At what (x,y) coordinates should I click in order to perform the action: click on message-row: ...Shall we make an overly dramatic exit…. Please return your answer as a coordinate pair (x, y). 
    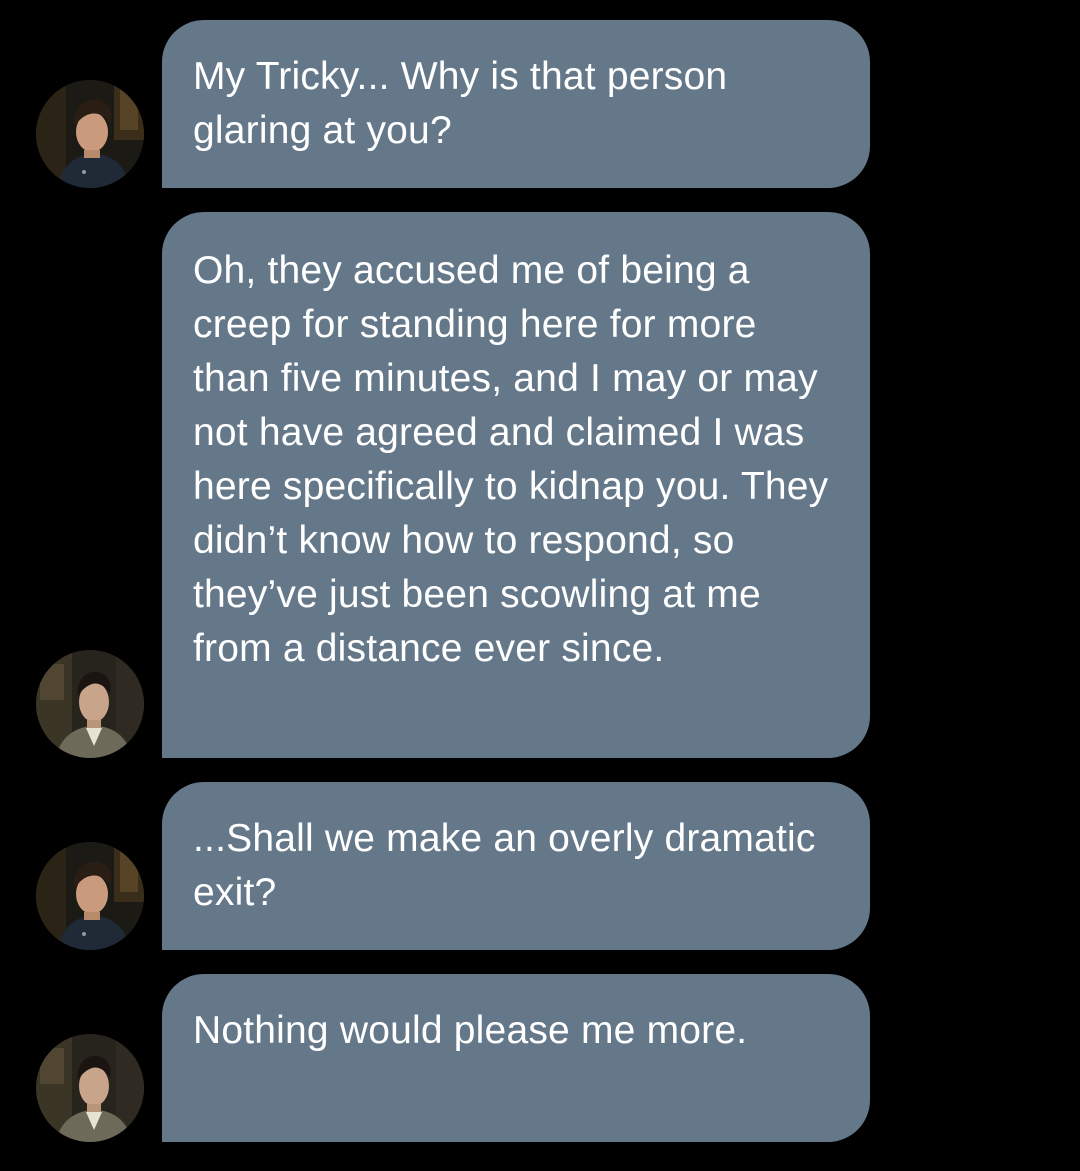
    Looking at the image, I should click on (540, 866).